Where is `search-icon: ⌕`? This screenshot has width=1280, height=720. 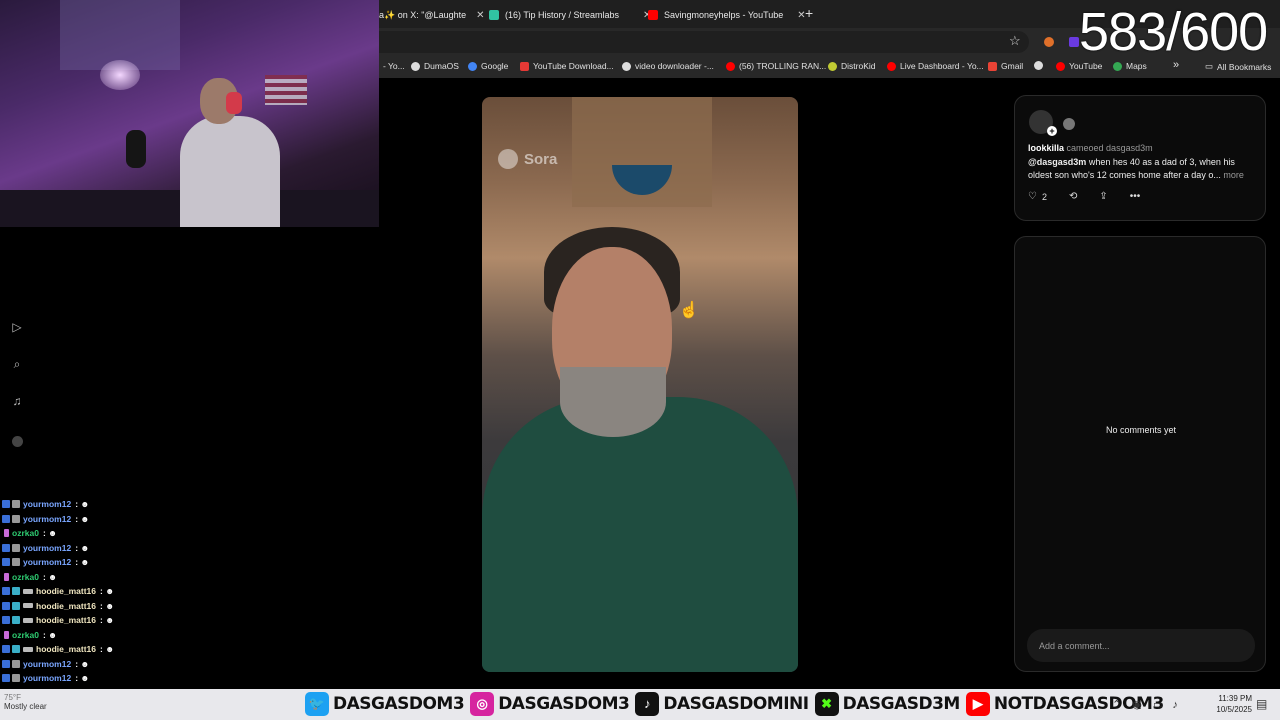 search-icon: ⌕ is located at coordinates (17, 364).